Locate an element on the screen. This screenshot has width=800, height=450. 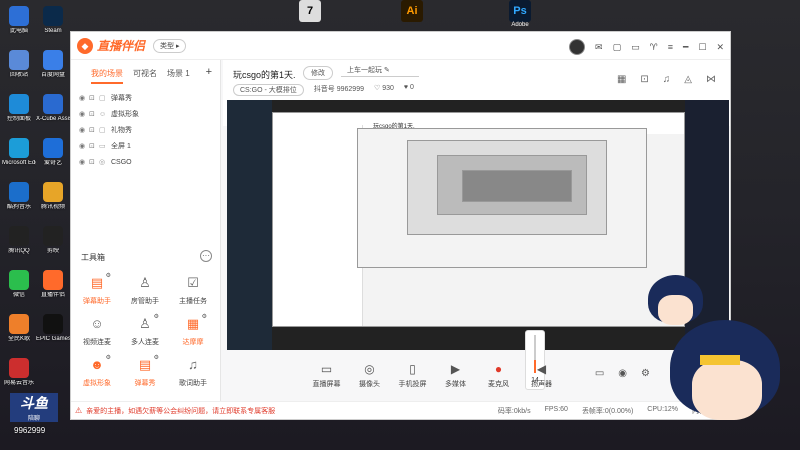
desktop-icon: 酷狗音乐 is located at coordinates (19, 196).